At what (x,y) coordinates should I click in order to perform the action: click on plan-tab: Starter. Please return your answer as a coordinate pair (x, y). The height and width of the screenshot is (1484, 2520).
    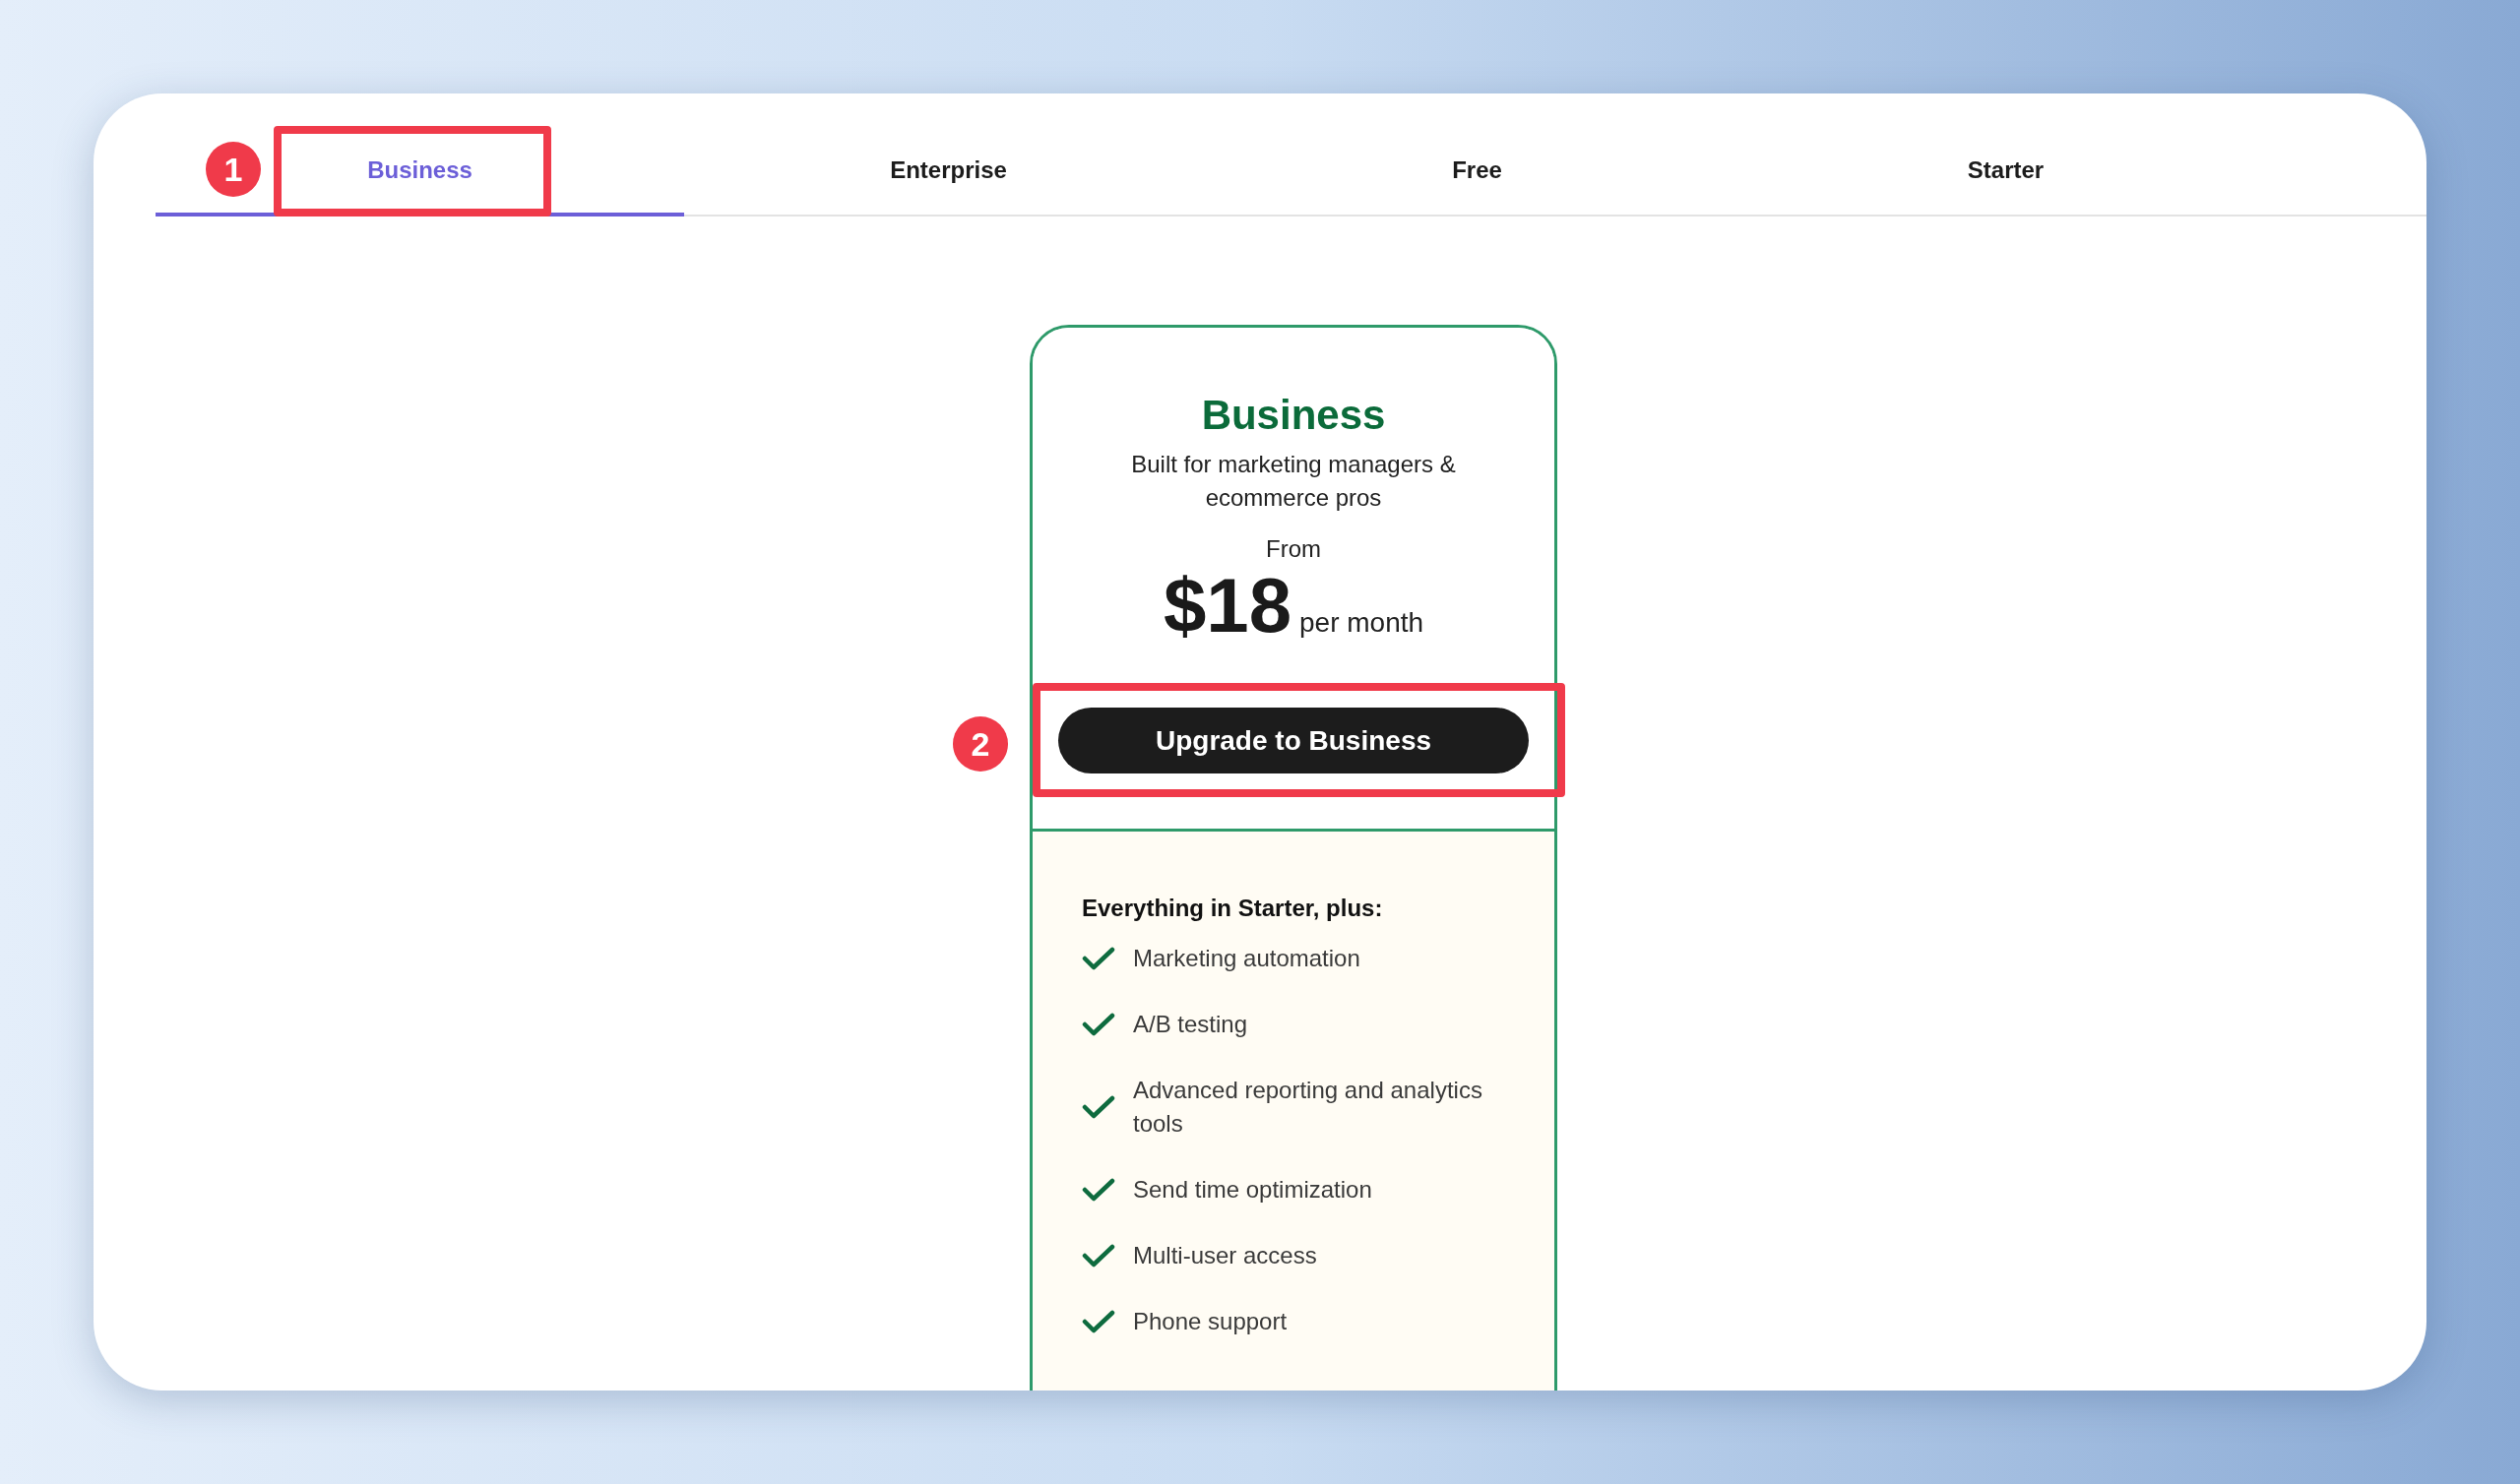
    Looking at the image, I should click on (2005, 172).